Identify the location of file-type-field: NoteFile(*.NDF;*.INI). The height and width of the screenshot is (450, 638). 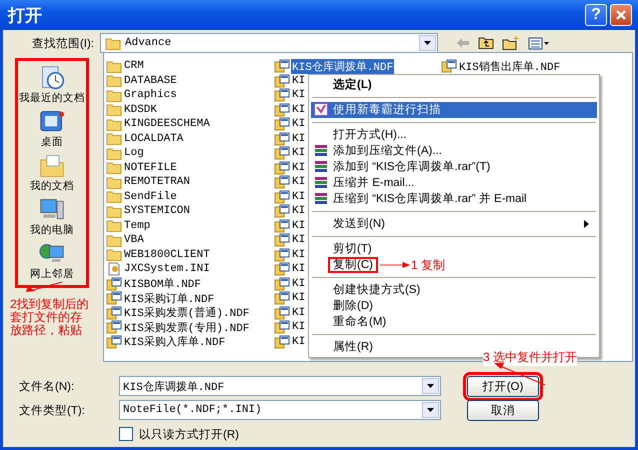
(271, 410).